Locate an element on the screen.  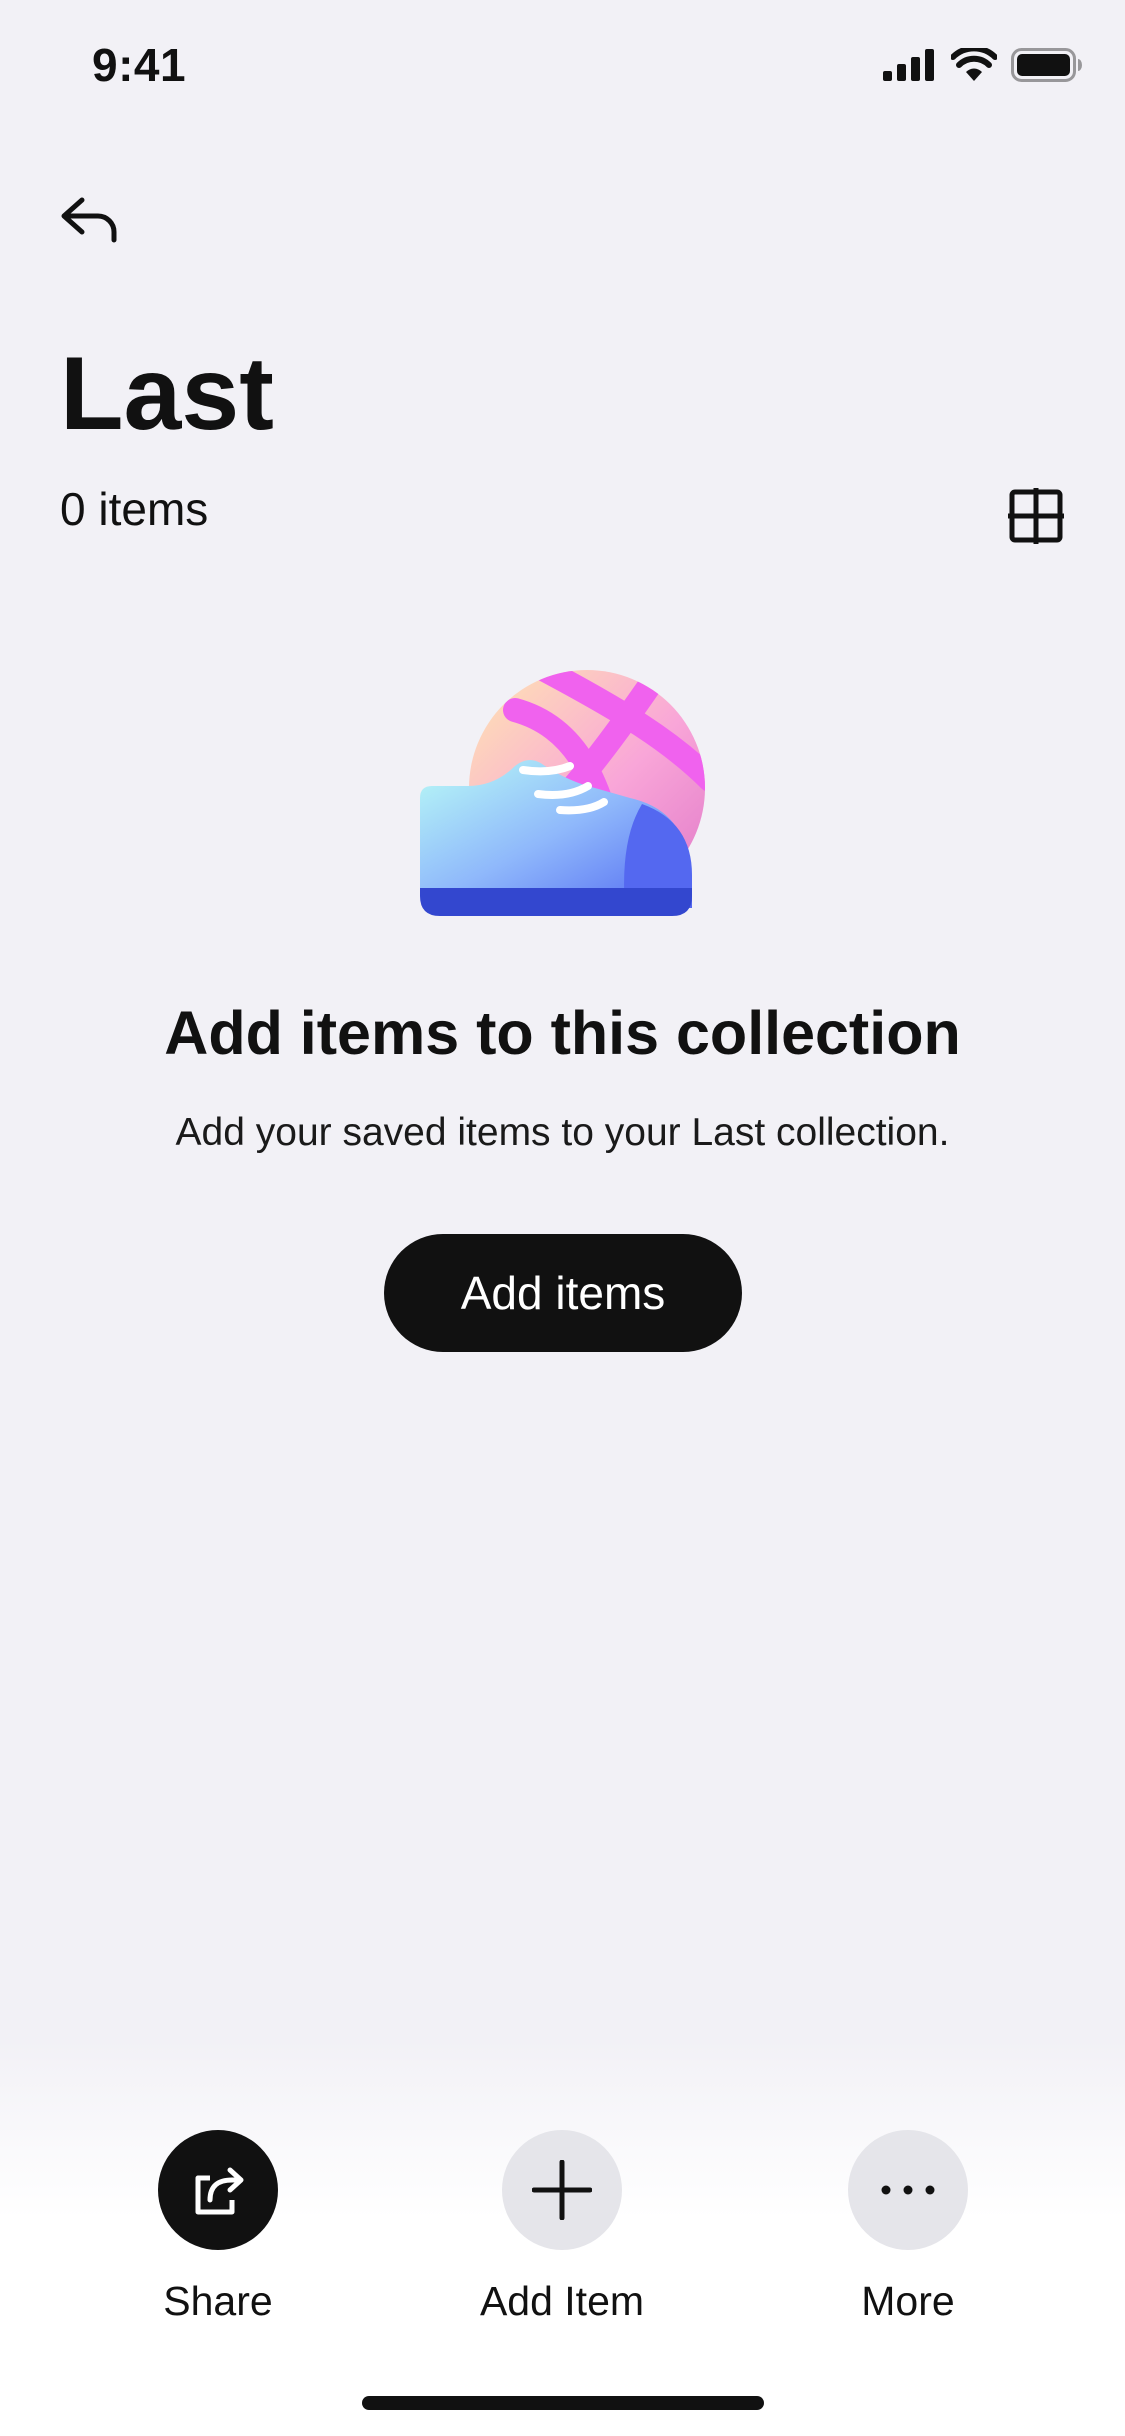
ball-and-shoe-illustration is located at coordinates (562, 793).